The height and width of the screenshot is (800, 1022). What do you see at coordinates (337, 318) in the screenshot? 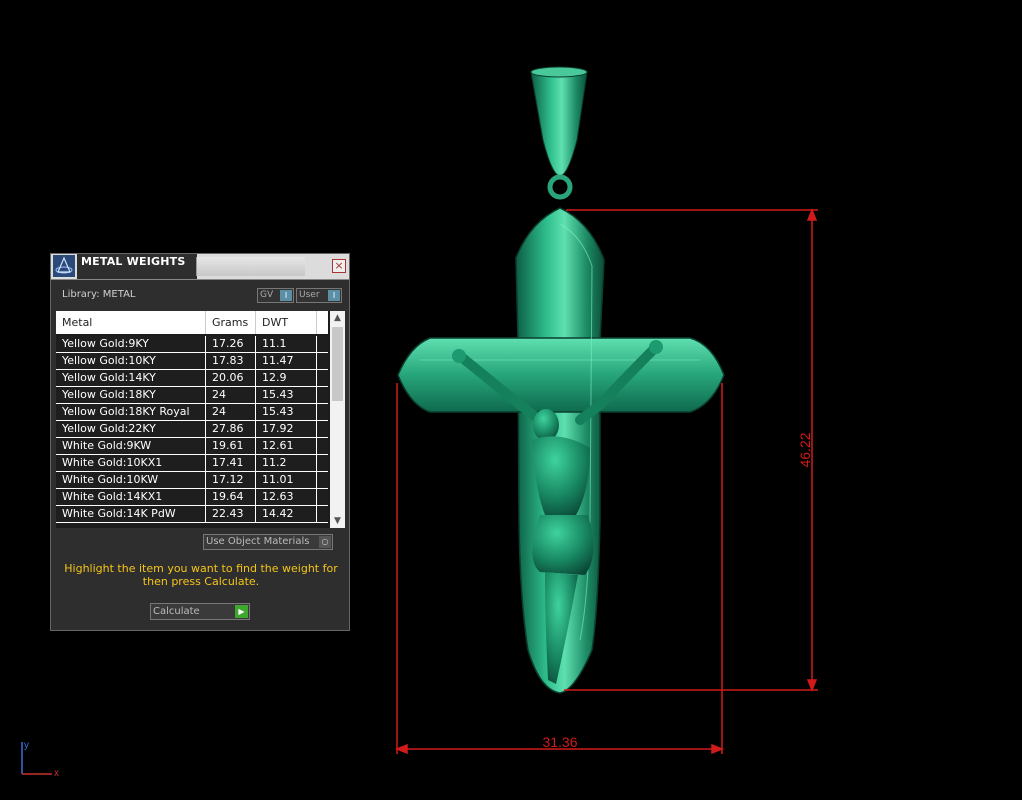
I see `scroll-up-icon: ▲` at bounding box center [337, 318].